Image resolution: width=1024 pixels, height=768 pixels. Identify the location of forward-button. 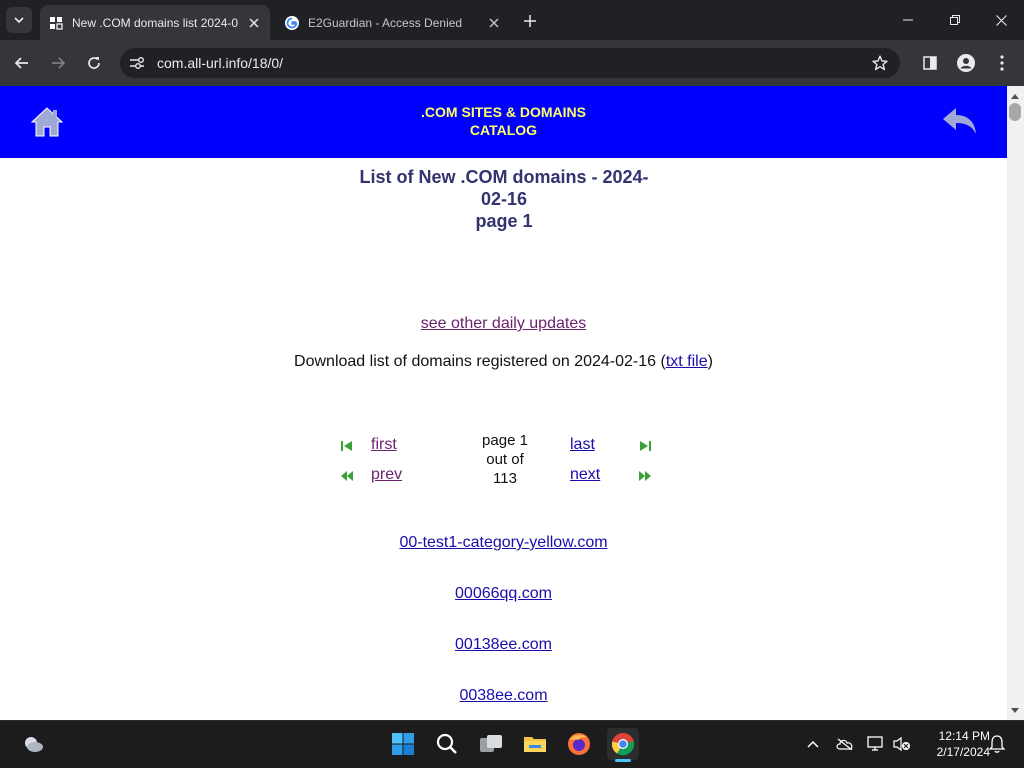
(58, 63).